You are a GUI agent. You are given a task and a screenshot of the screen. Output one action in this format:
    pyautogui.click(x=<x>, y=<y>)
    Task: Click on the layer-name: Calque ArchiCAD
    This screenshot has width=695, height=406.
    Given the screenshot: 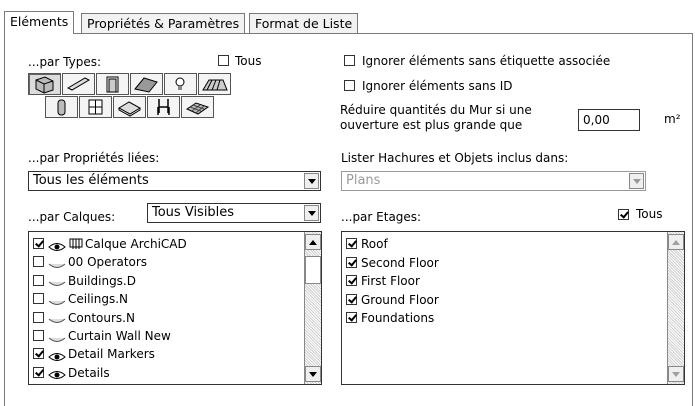 What is the action you would take?
    pyautogui.click(x=136, y=244)
    